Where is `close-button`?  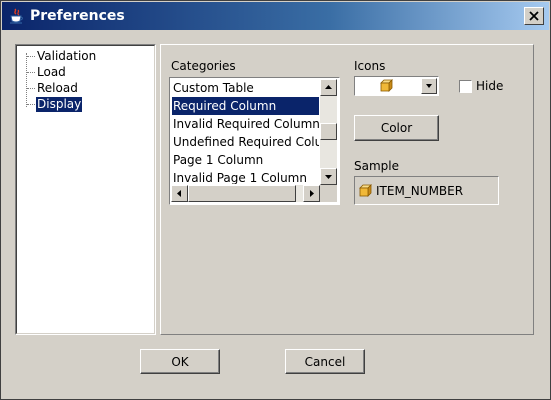
close-button is located at coordinates (534, 16).